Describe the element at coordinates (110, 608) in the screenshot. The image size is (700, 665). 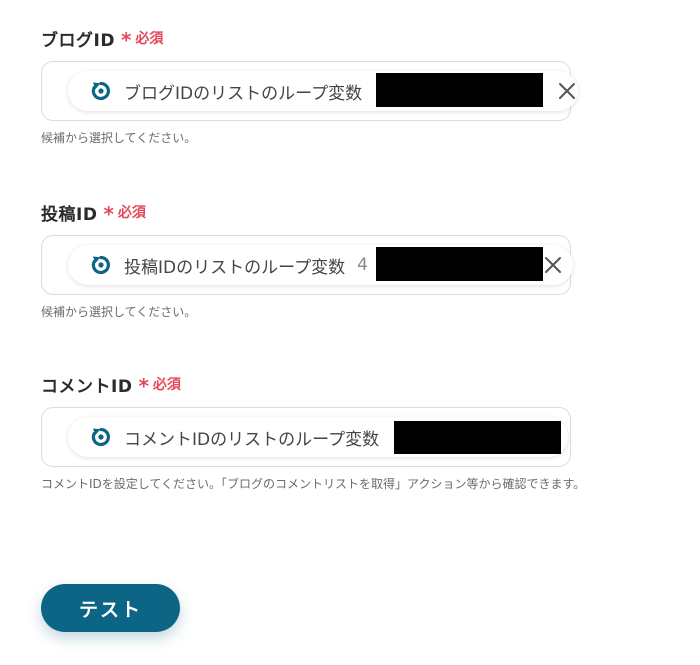
I see `test-button: テスト` at that location.